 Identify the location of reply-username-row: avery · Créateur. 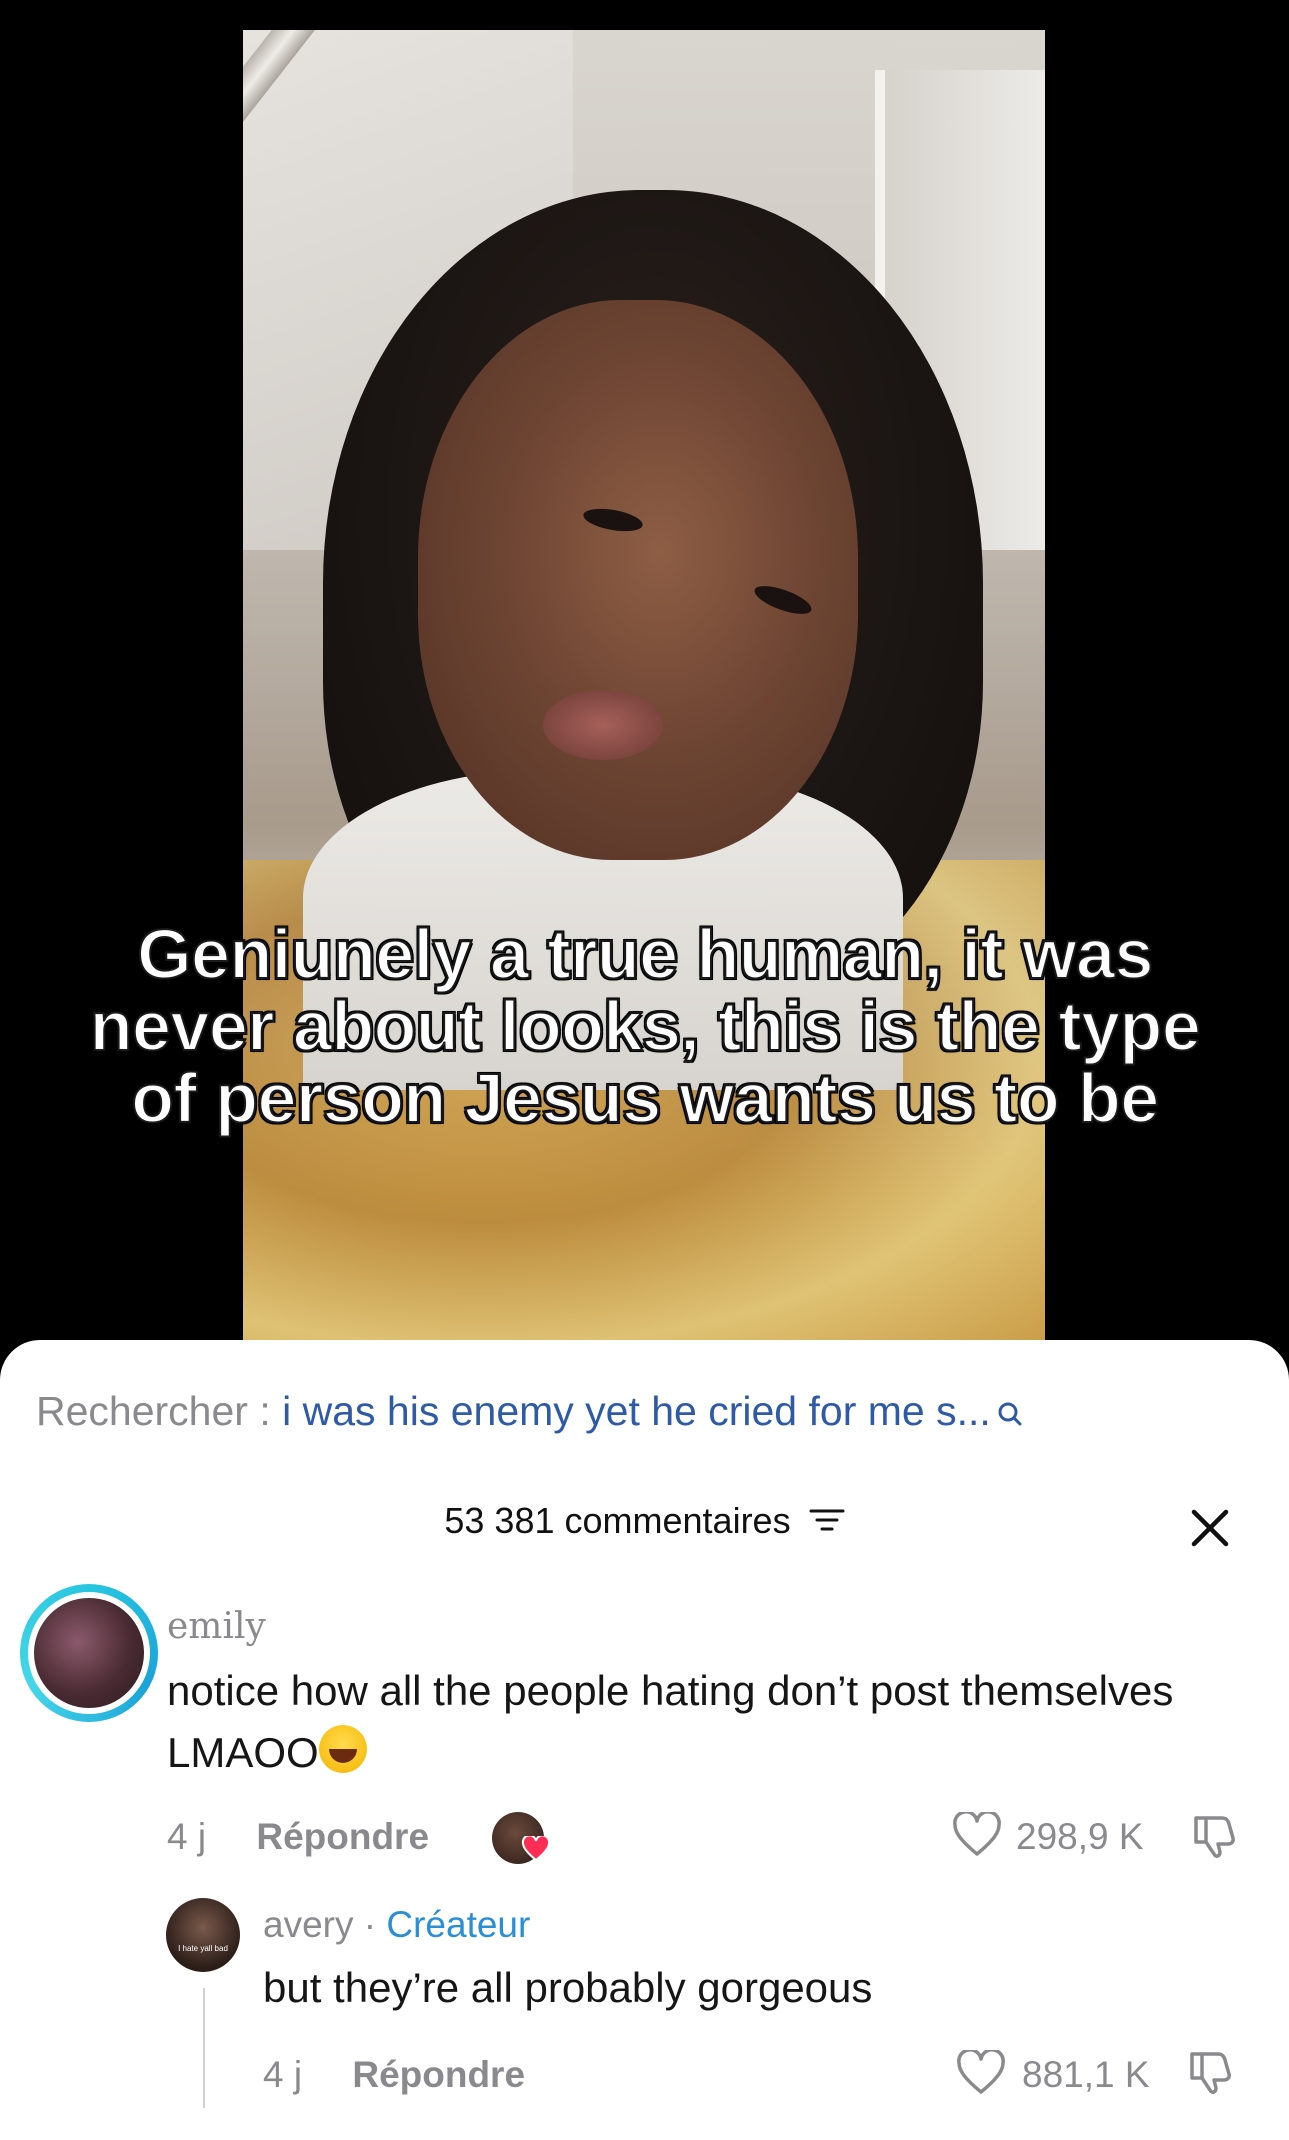
(396, 1925).